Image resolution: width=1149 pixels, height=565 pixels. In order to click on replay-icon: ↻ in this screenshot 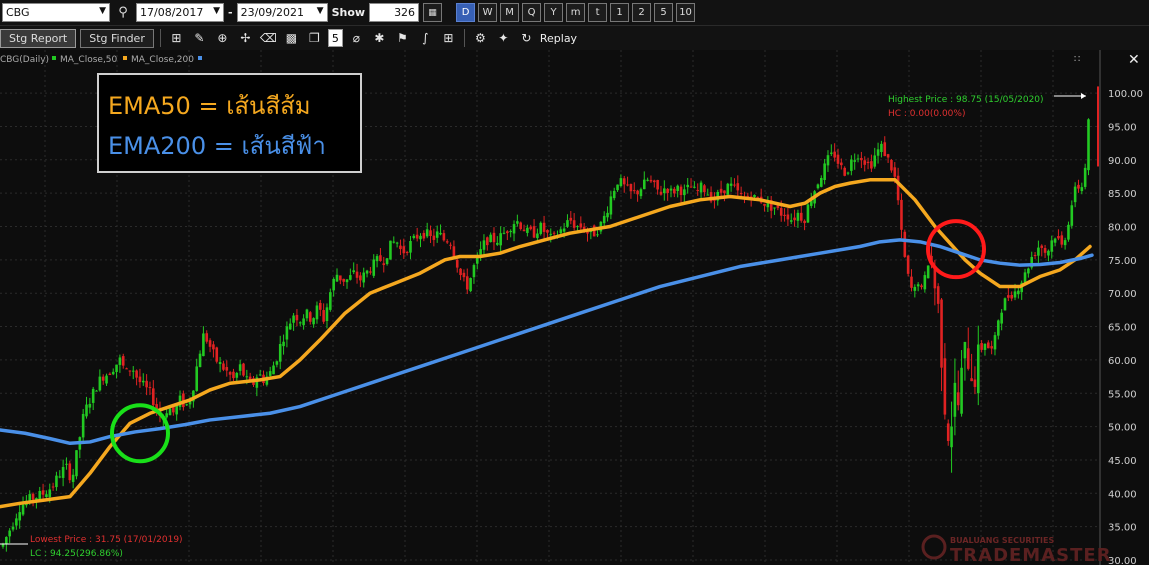, I will do `click(526, 38)`.